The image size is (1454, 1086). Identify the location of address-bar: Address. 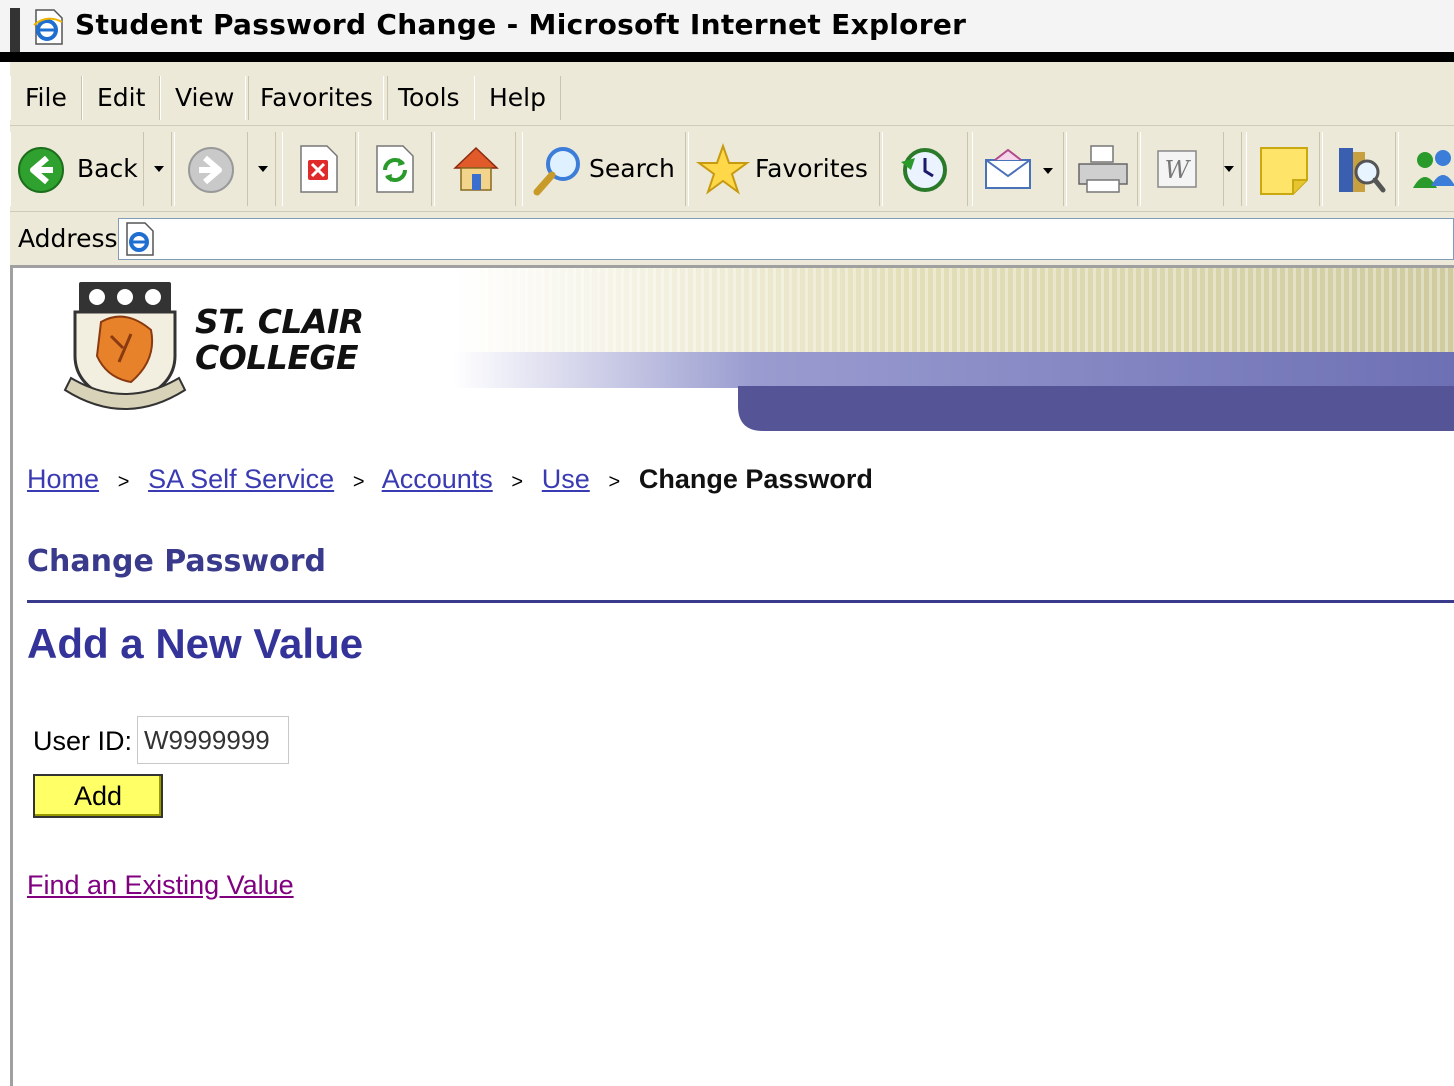
(732, 240).